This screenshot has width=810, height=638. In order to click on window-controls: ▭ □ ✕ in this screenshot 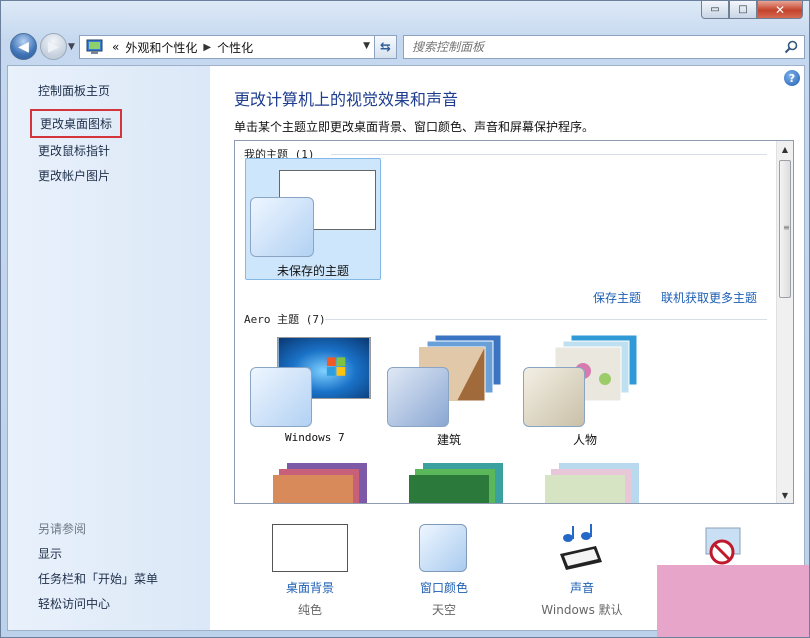, I will do `click(752, 10)`.